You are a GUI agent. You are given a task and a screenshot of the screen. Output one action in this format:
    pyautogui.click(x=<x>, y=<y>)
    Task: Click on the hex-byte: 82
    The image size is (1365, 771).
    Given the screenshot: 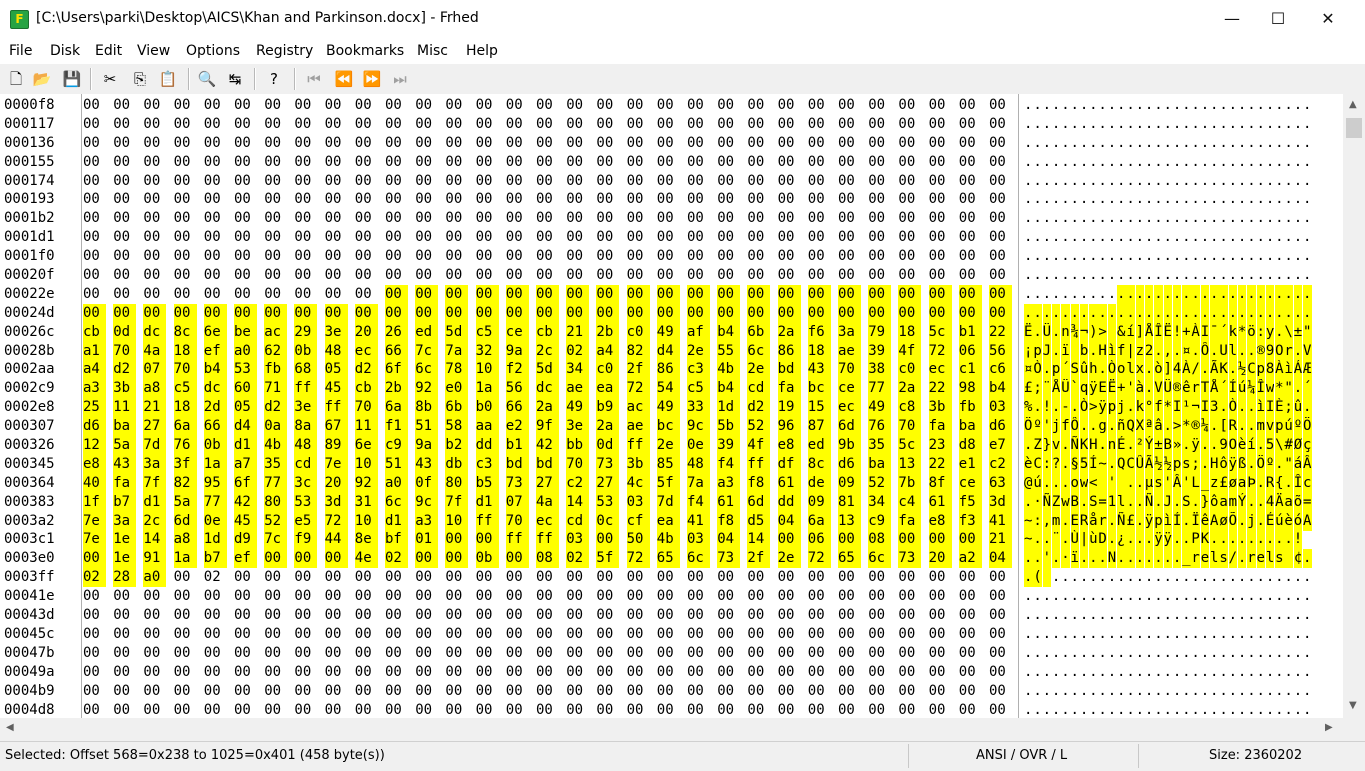 What is the action you would take?
    pyautogui.click(x=185, y=483)
    